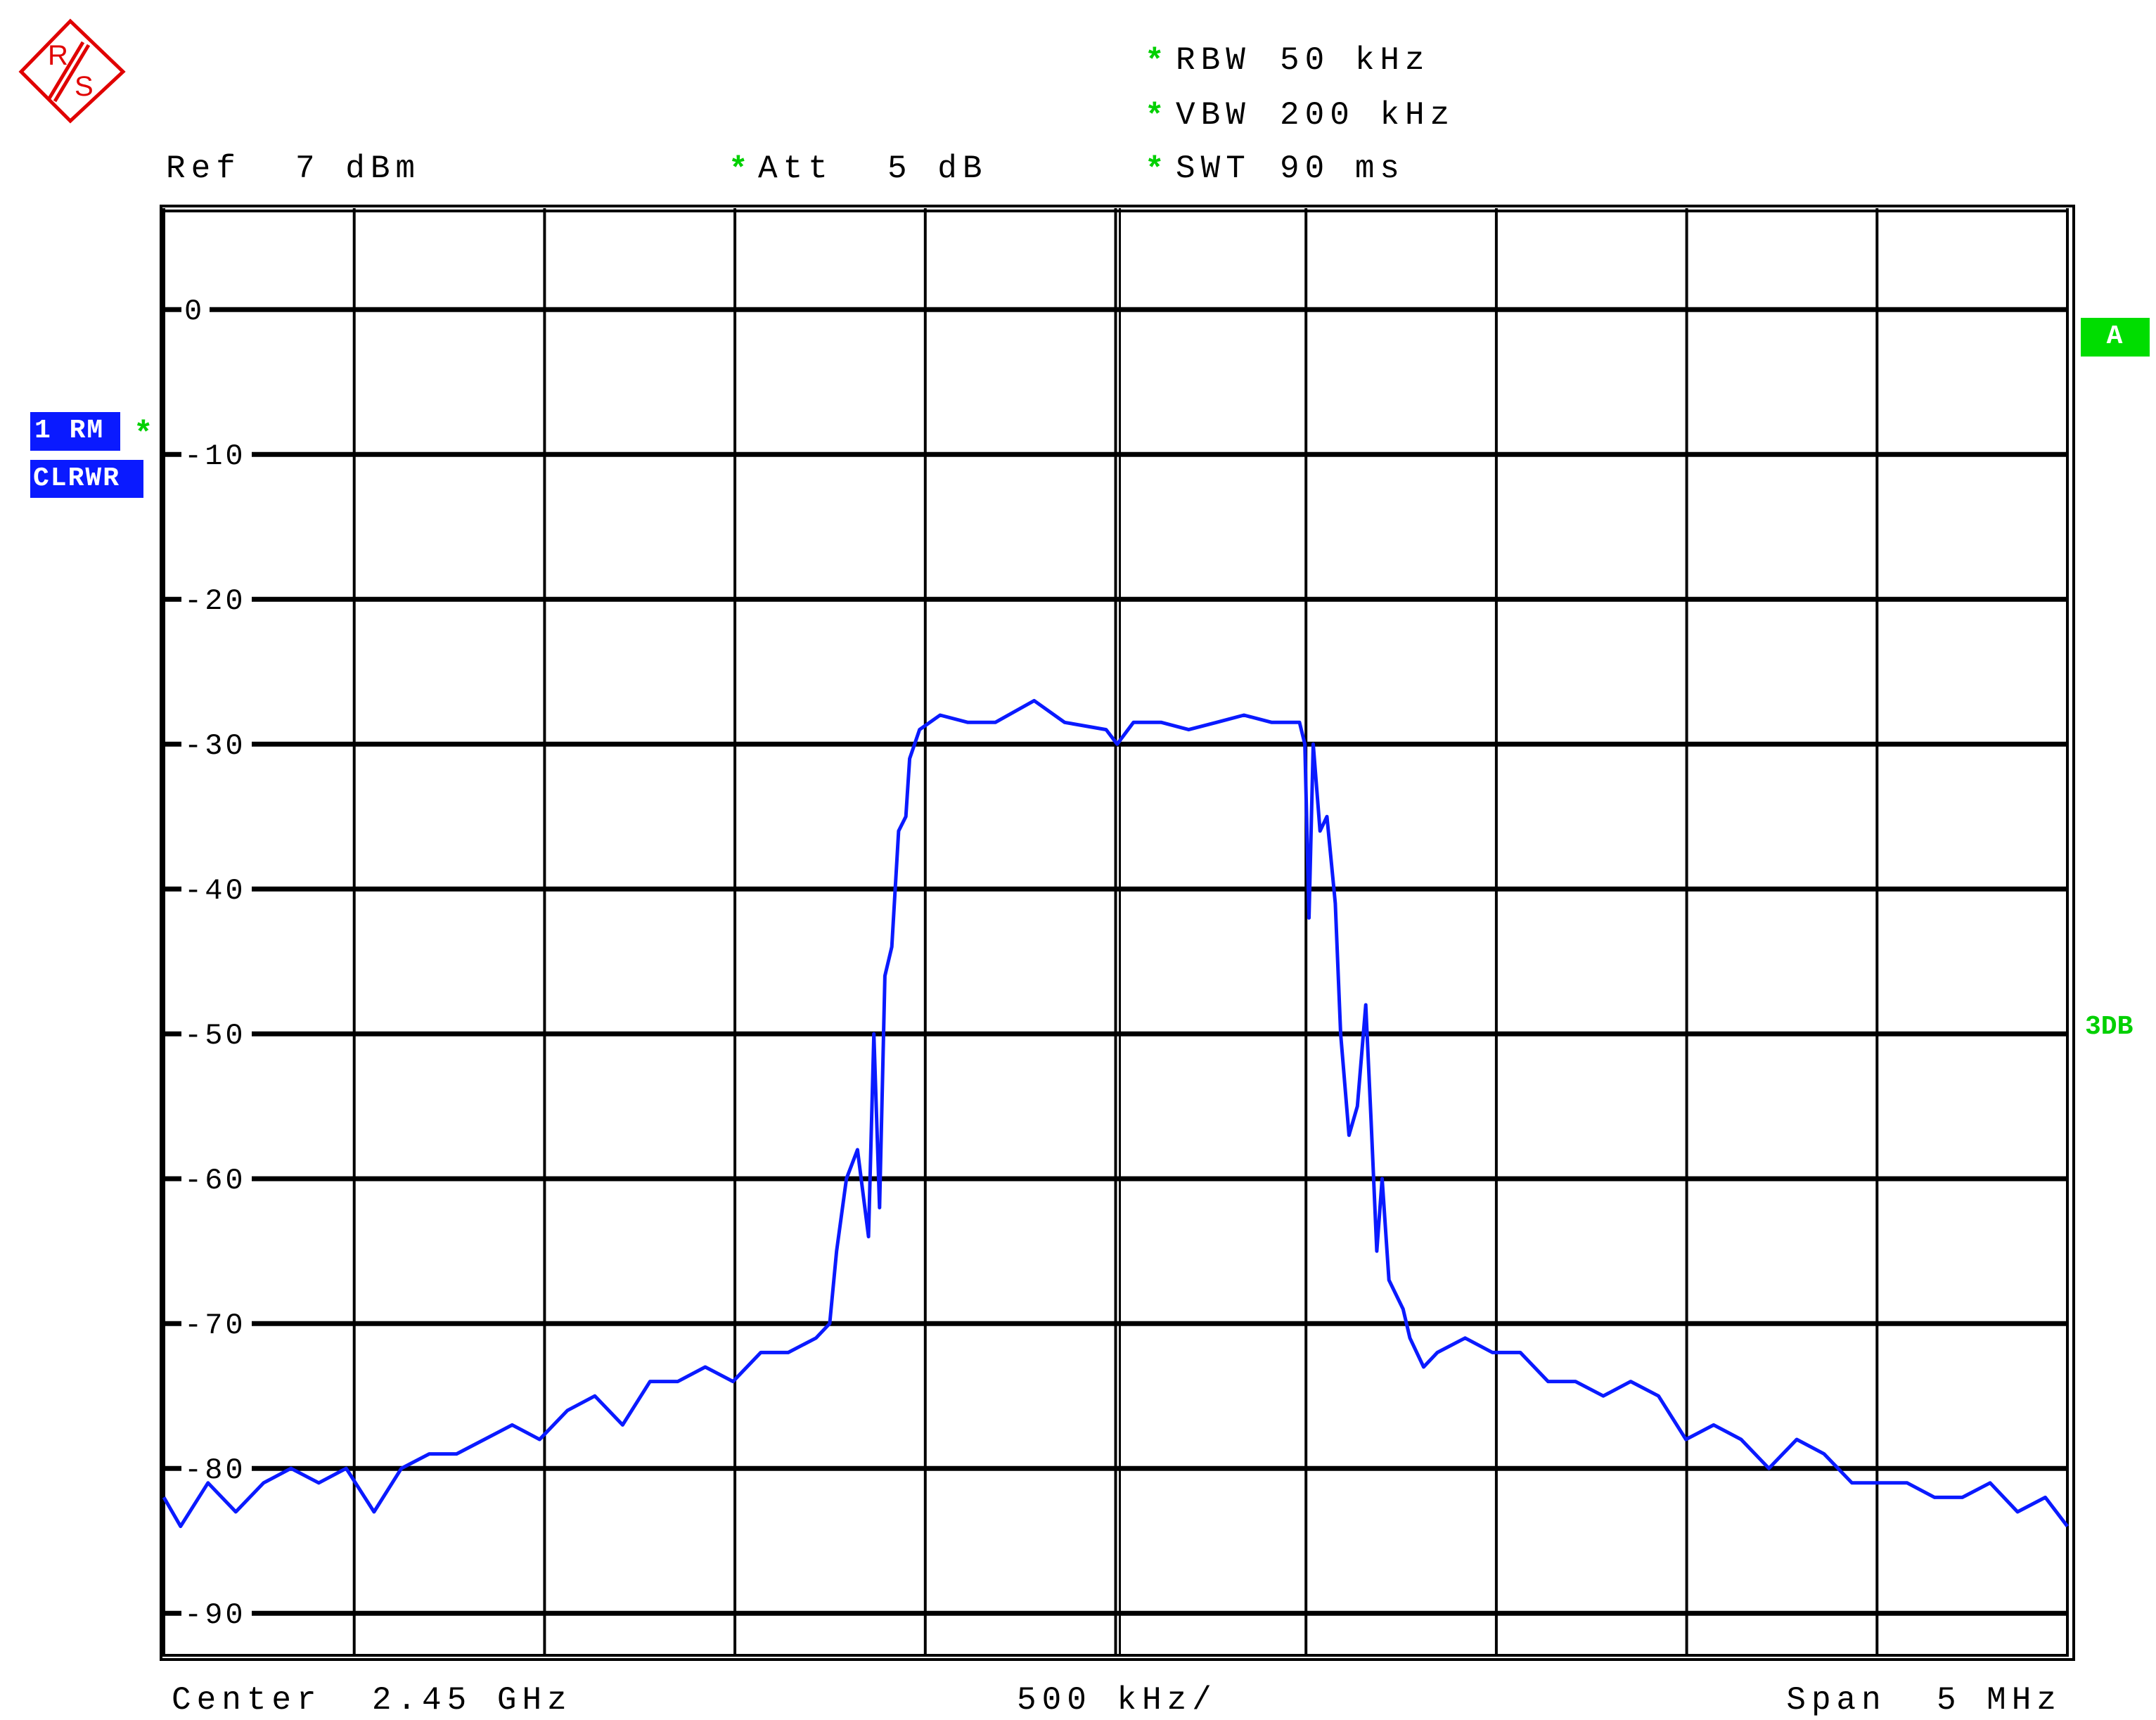 Image resolution: width=2156 pixels, height=1720 pixels. I want to click on center-frequency: Center 2.45 GHz, so click(372, 1700).